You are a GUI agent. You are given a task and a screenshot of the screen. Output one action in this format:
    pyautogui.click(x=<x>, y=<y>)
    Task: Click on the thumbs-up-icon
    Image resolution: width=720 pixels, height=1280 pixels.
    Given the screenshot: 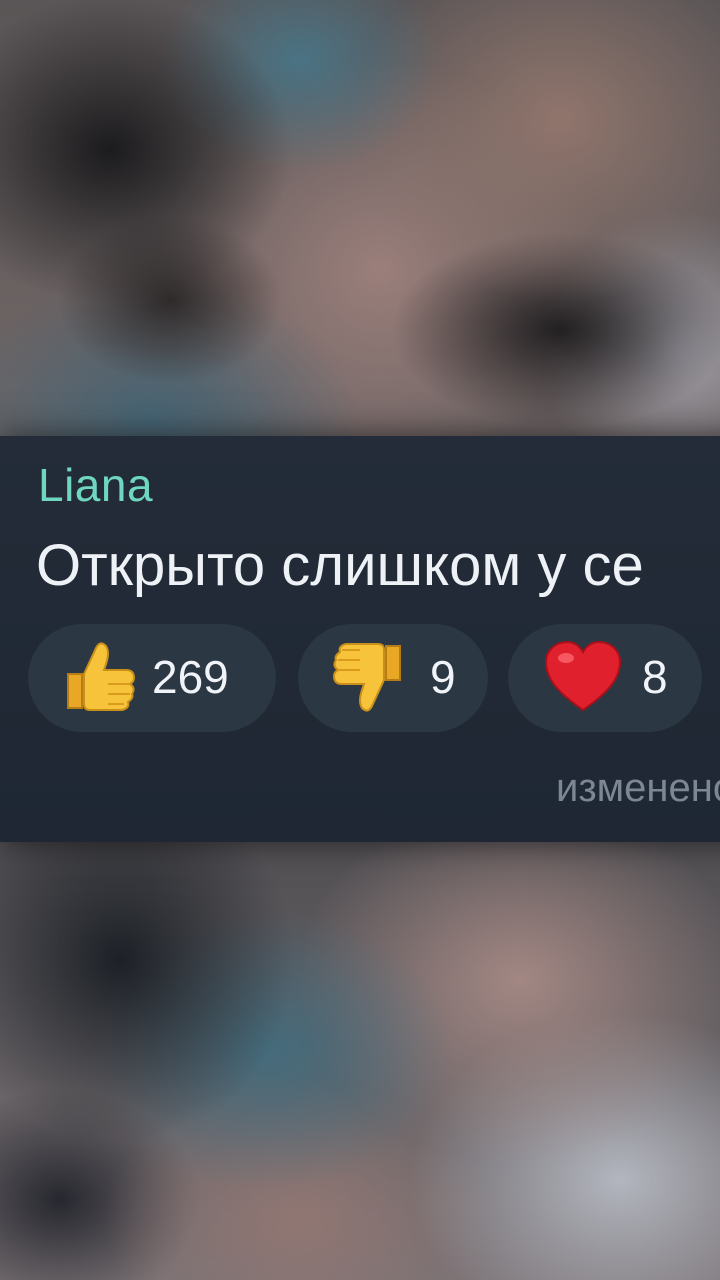 What is the action you would take?
    pyautogui.click(x=99, y=677)
    